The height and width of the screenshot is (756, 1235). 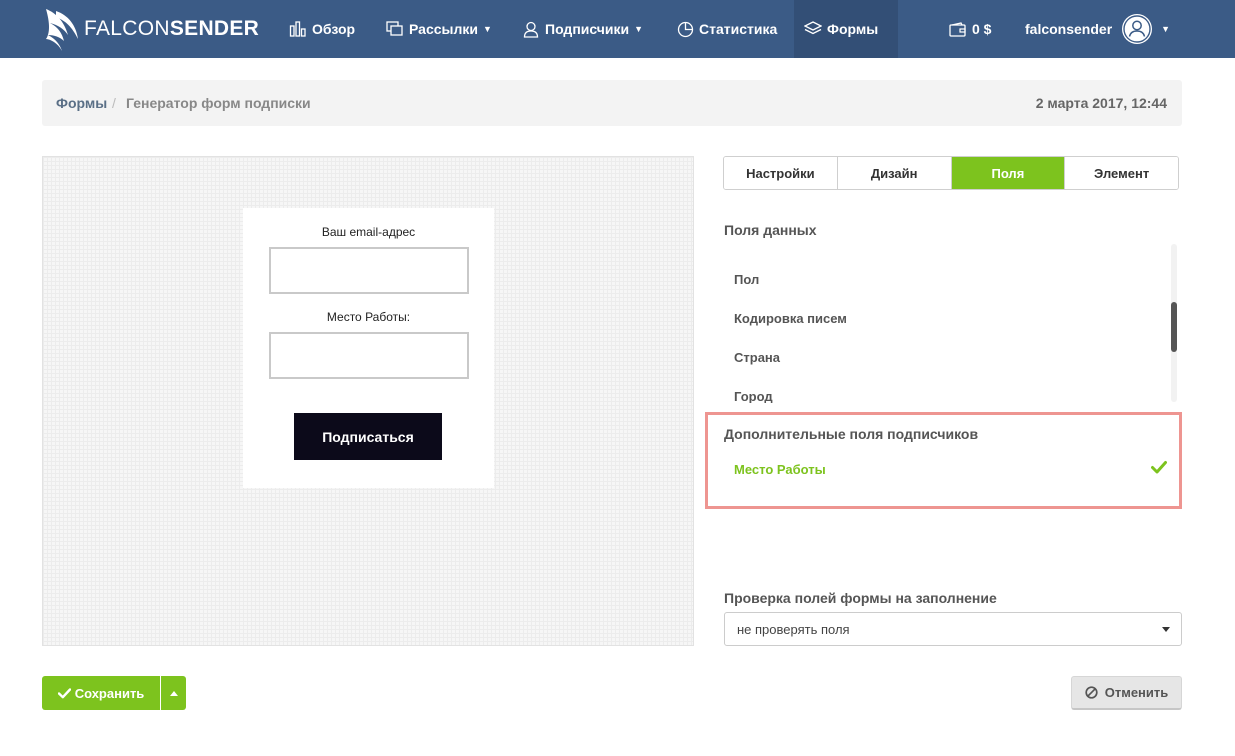 I want to click on nav-item-subscribers: Подписчики ▼, so click(x=582, y=29).